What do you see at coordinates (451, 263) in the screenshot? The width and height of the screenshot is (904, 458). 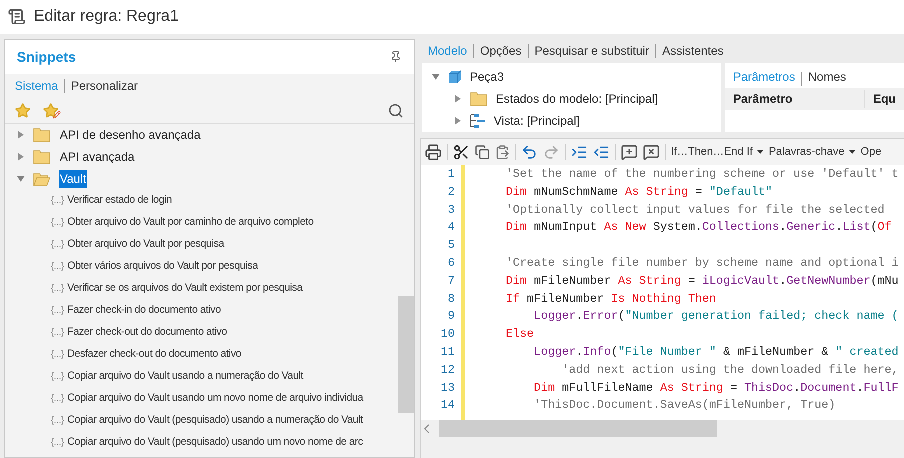 I see `line-number: 6` at bounding box center [451, 263].